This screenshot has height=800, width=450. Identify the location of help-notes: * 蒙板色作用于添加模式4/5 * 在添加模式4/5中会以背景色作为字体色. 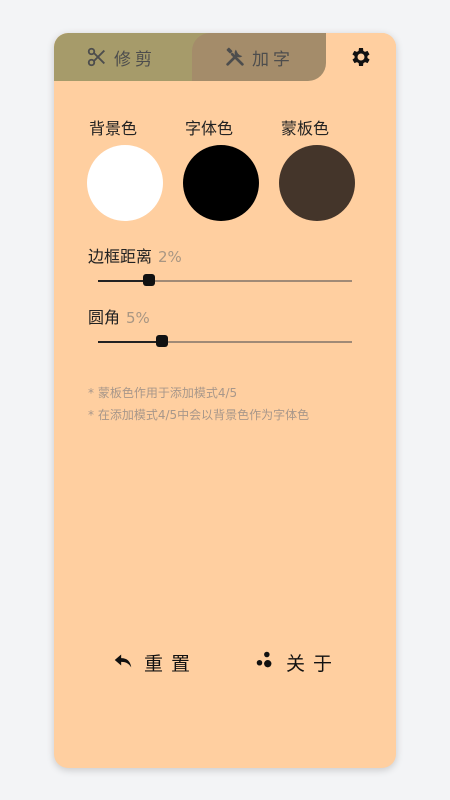
(198, 404).